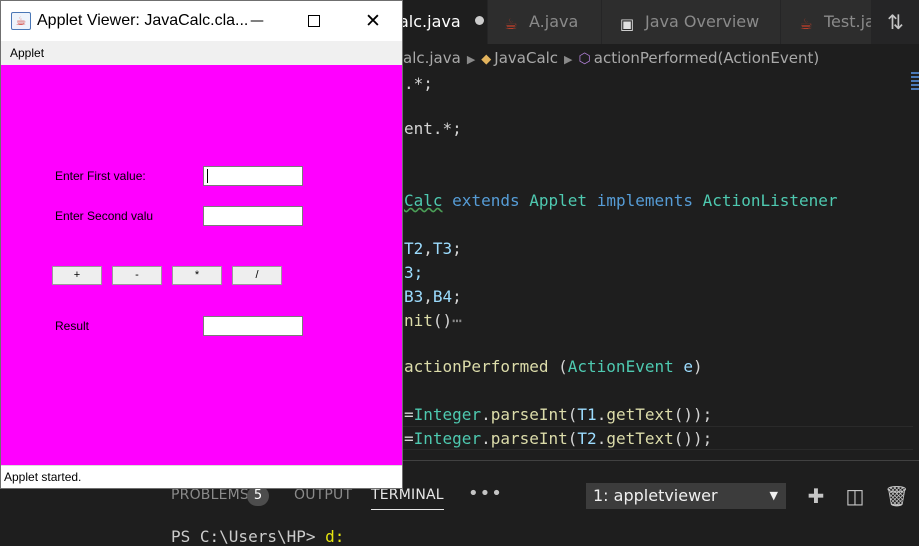  Describe the element at coordinates (418, 83) in the screenshot. I see `code-line: .*;` at that location.